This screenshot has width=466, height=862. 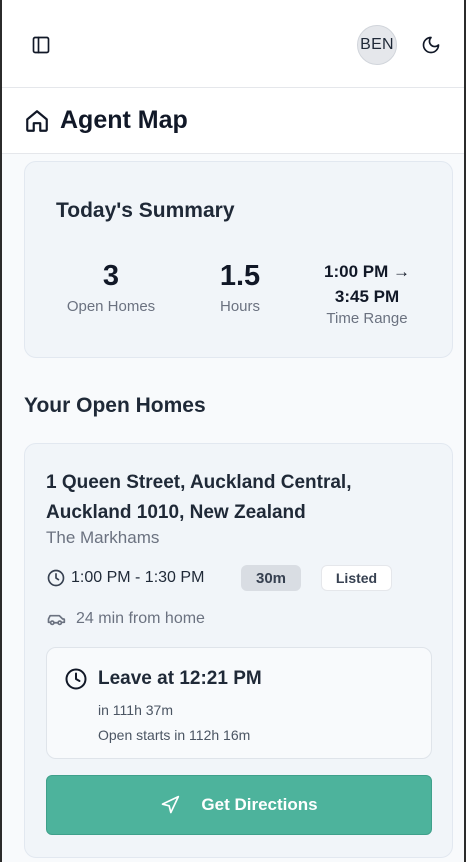 What do you see at coordinates (124, 120) in the screenshot?
I see `page-title: Agent Map` at bounding box center [124, 120].